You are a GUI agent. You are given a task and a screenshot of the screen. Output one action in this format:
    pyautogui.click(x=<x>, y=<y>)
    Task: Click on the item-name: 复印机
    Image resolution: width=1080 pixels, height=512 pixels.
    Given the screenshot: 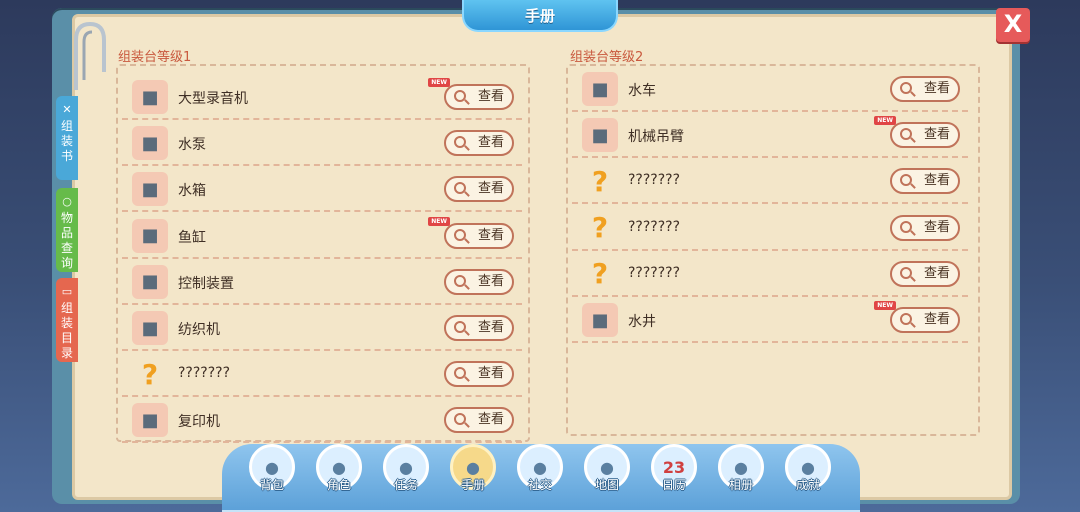 What is the action you would take?
    pyautogui.click(x=199, y=422)
    